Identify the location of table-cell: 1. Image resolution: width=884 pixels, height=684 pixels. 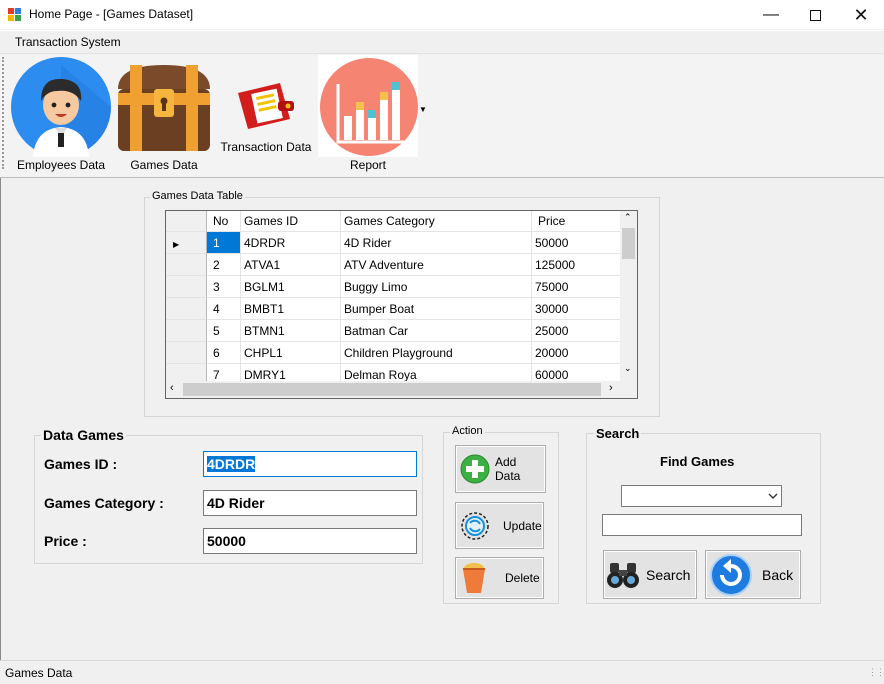
(224, 243).